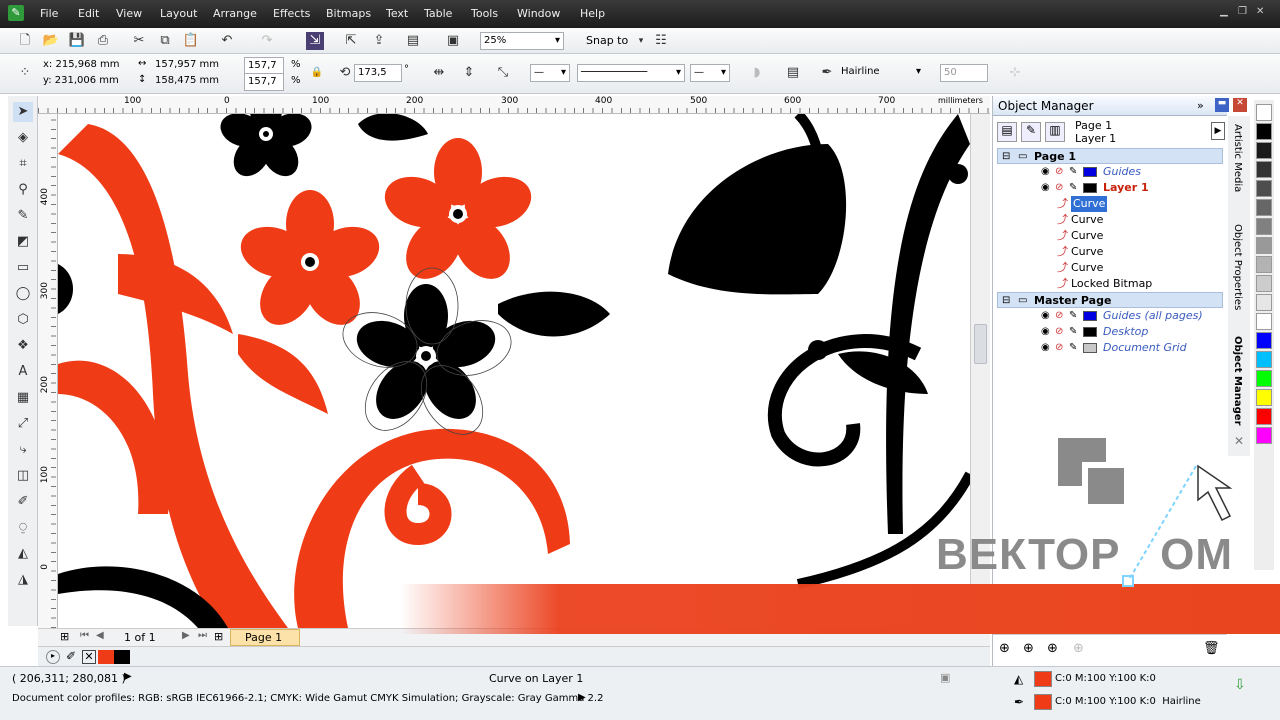 This screenshot has height=720, width=1280. I want to click on scroll-thumb, so click(980, 344).